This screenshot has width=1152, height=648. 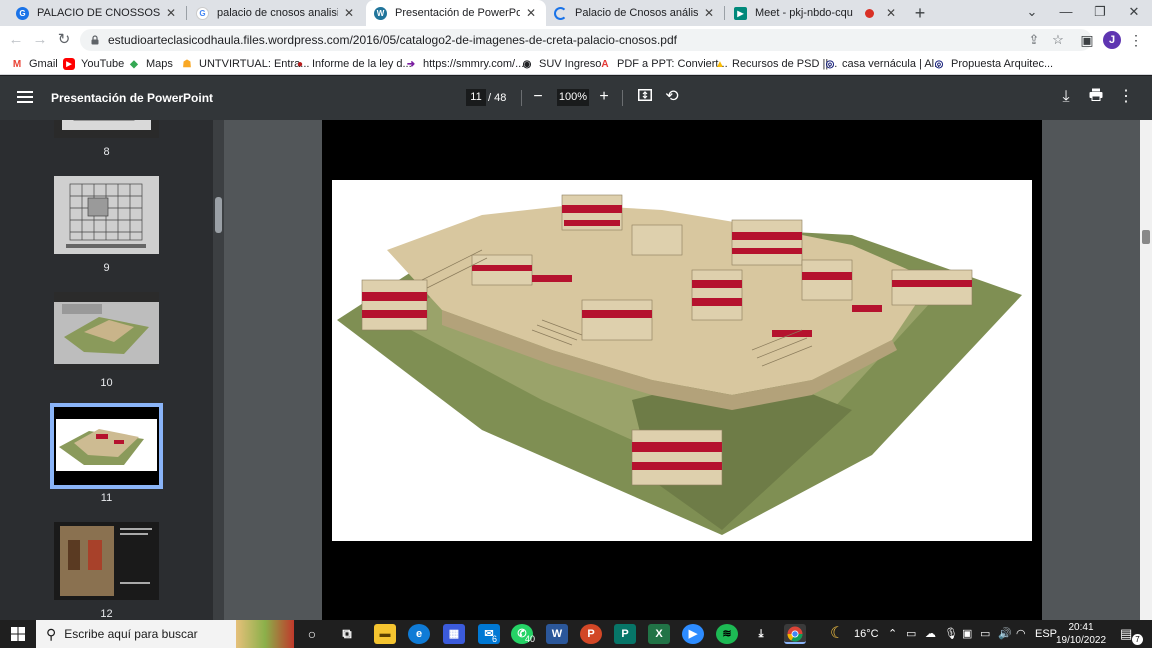 I want to click on excel-icon: X, so click(x=659, y=634).